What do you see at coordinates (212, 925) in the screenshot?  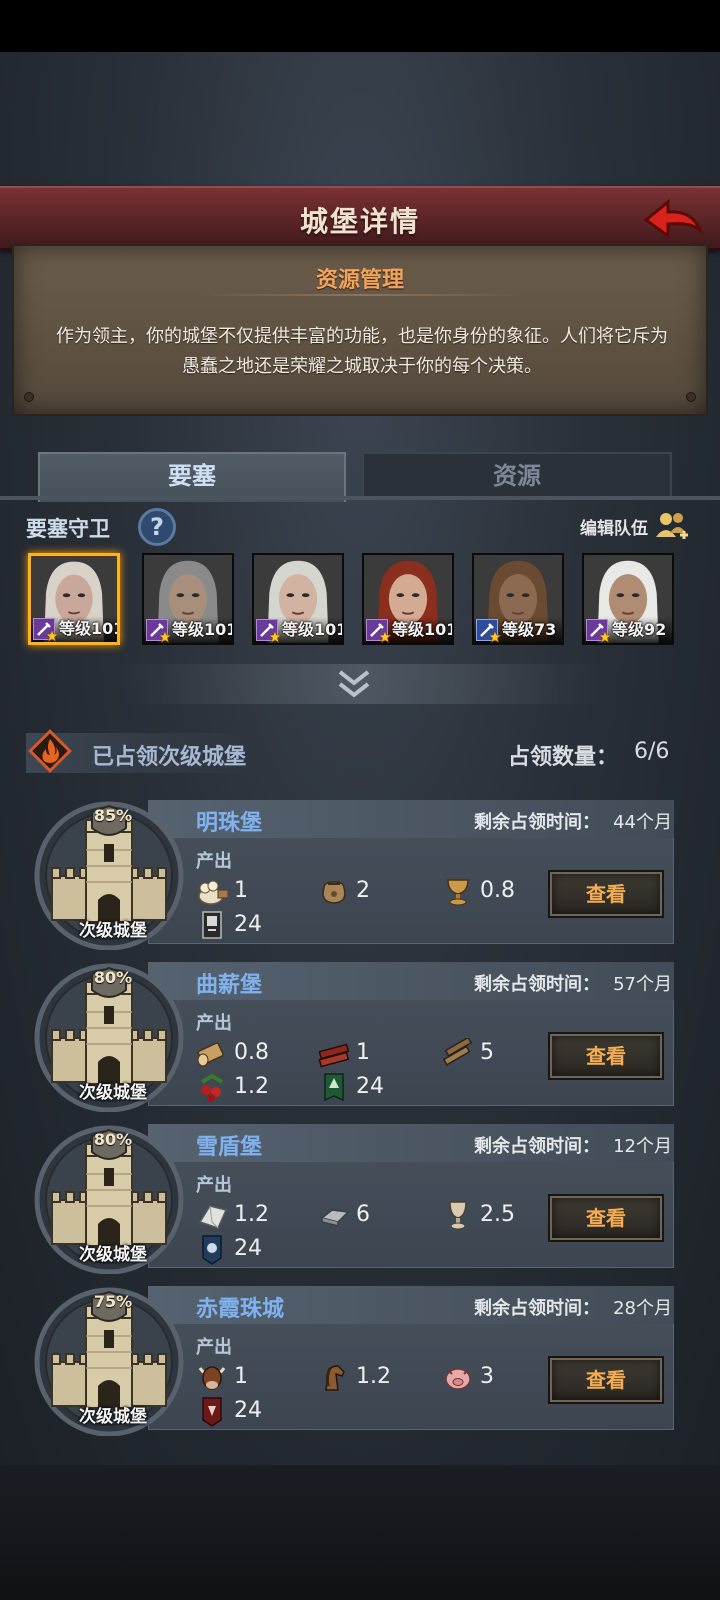 I see `banner-icon` at bounding box center [212, 925].